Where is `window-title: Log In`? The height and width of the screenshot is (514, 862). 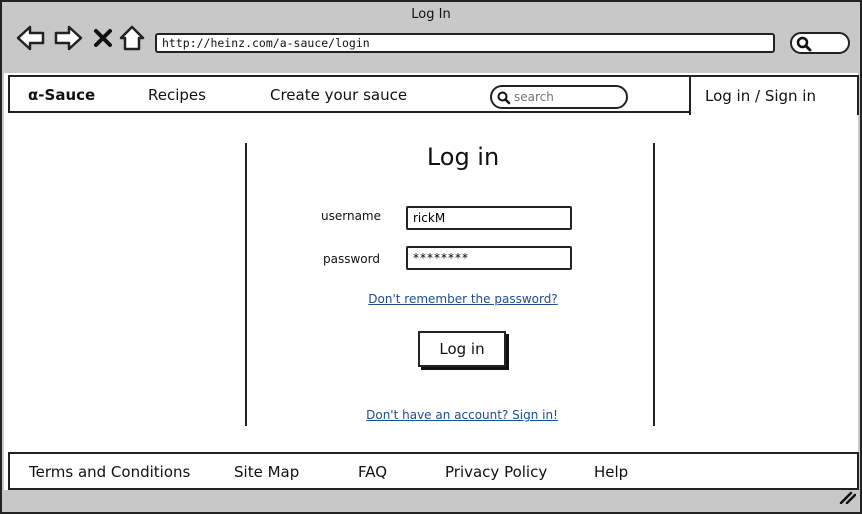
window-title: Log In is located at coordinates (431, 14).